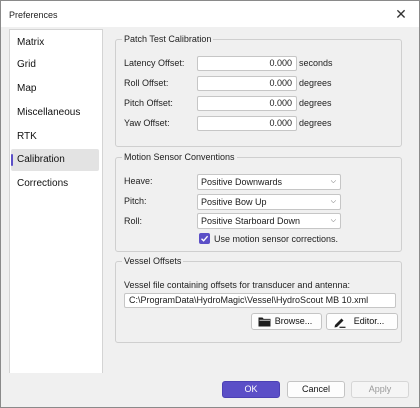 This screenshot has width=420, height=408. Describe the element at coordinates (33, 15) in the screenshot. I see `window-title: Preferences` at that location.